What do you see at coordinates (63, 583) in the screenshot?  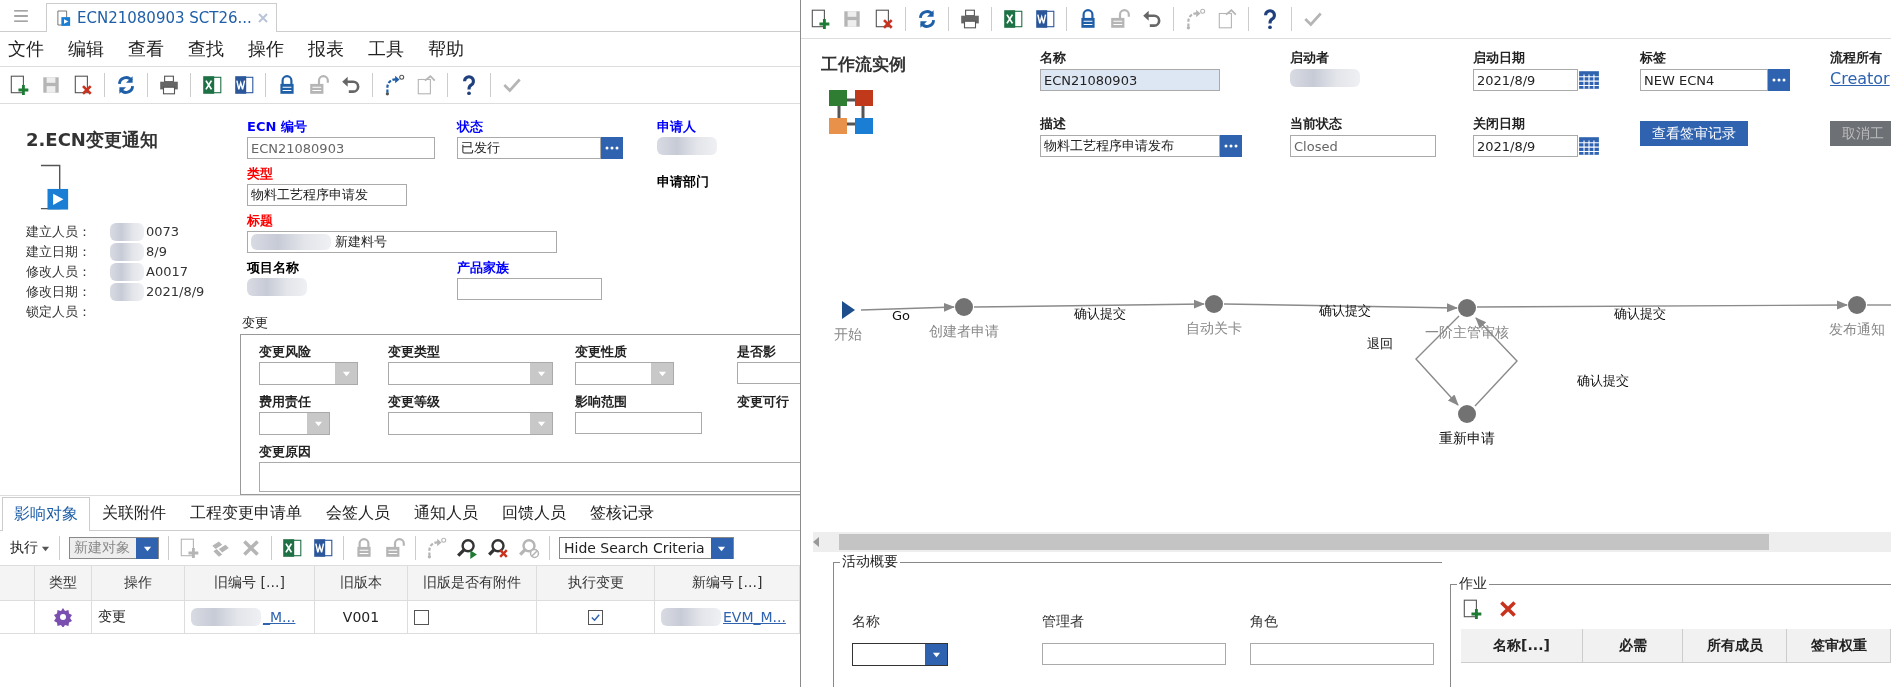 I see `column-header: 类型` at bounding box center [63, 583].